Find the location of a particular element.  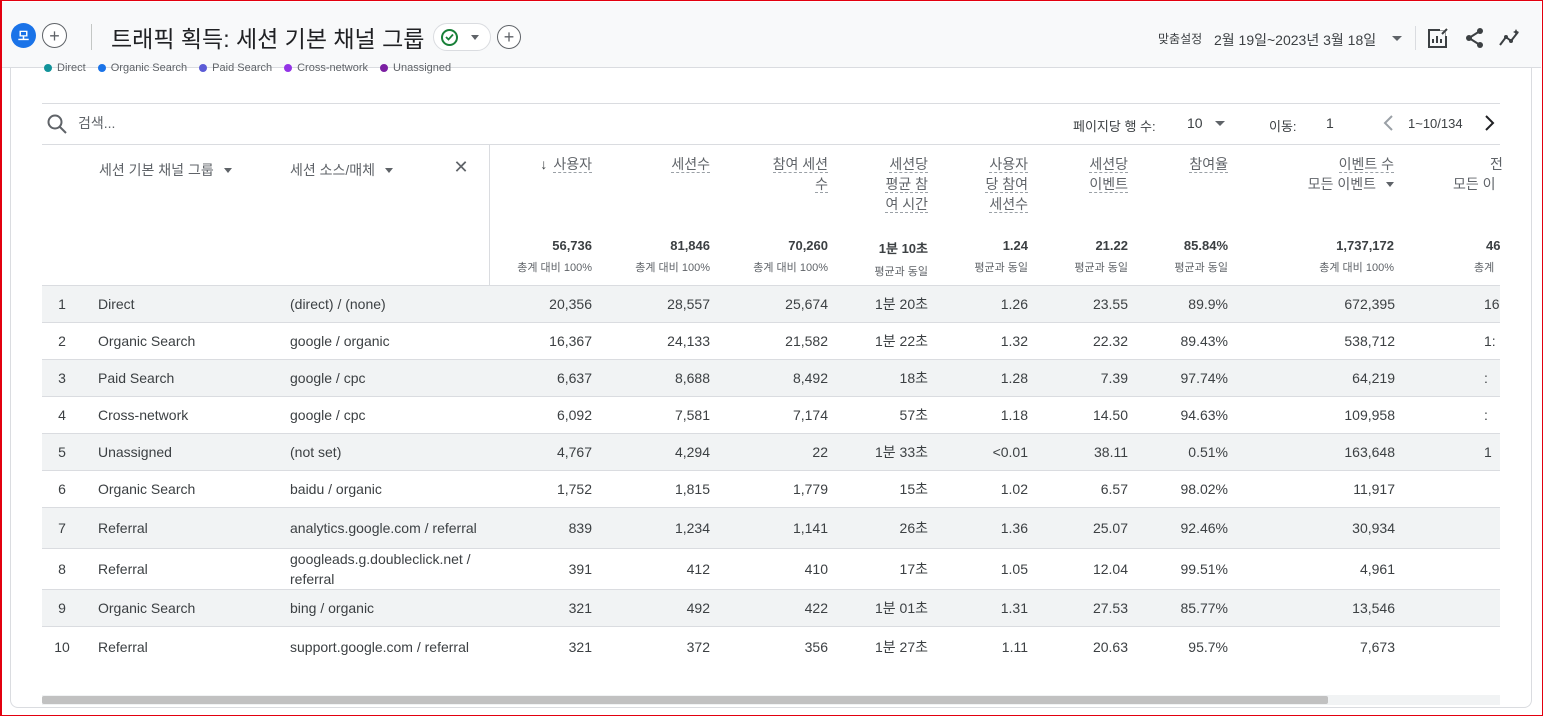

metric-cell: 6,092 is located at coordinates (574, 415).